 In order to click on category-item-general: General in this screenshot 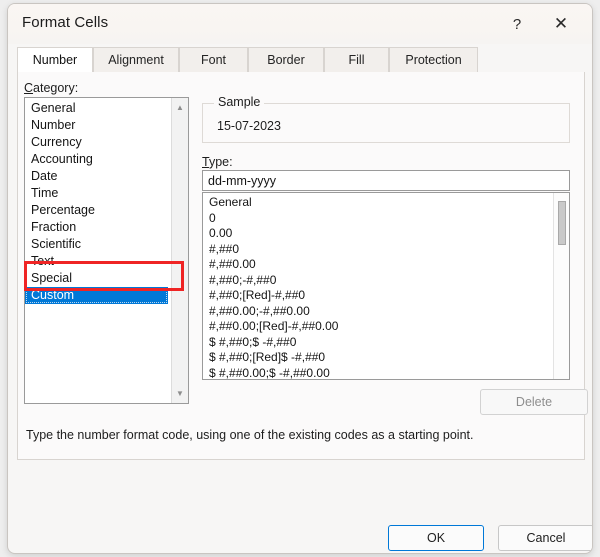, I will do `click(98, 108)`.